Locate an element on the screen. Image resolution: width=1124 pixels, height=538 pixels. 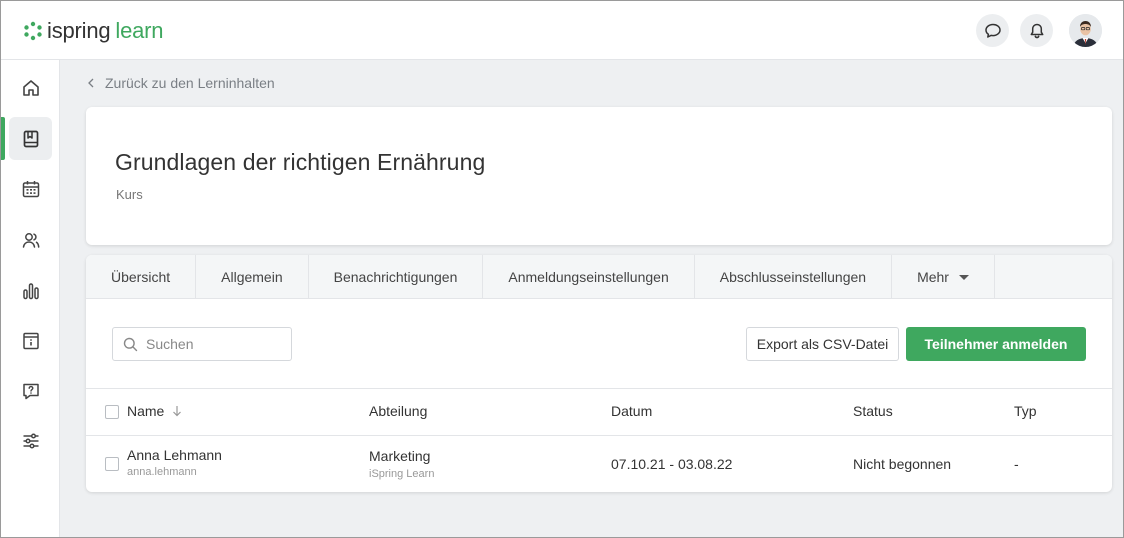
column-header-type: Typ is located at coordinates (1025, 411).